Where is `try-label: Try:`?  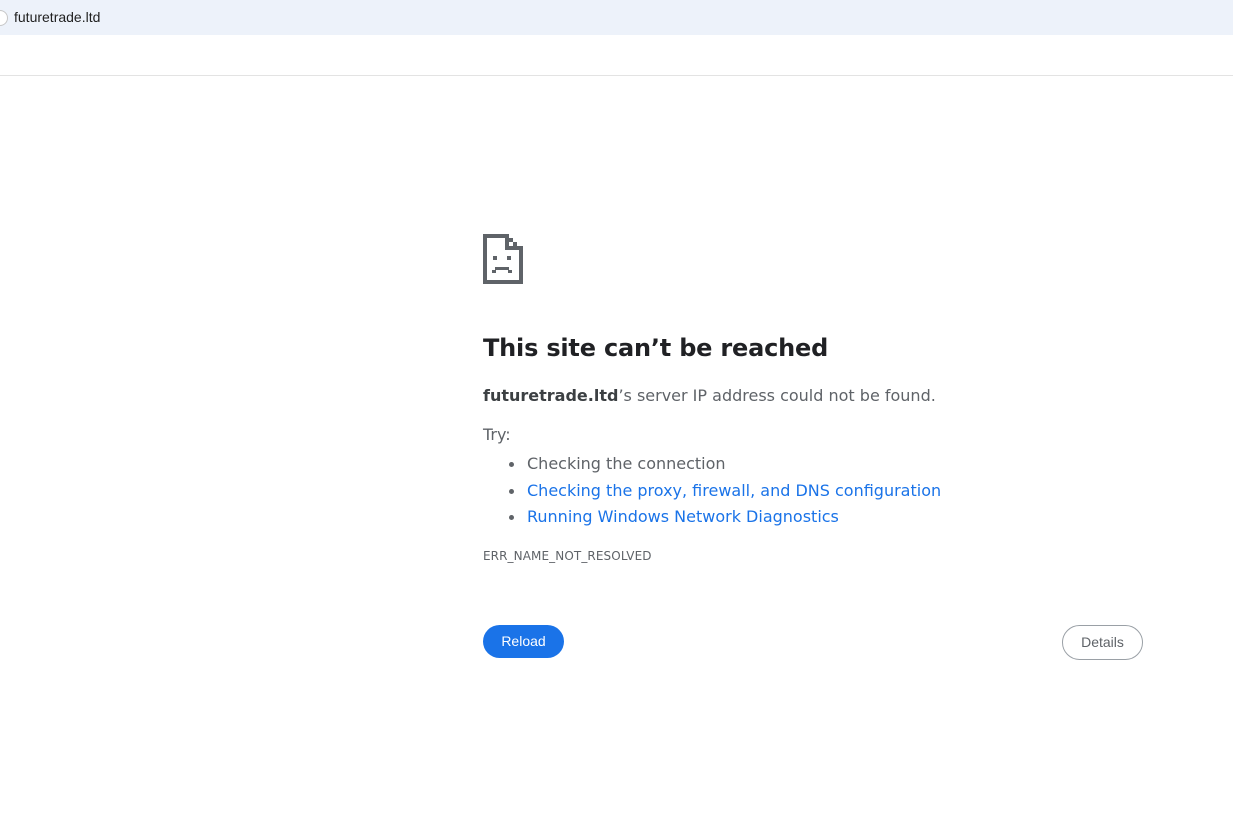
try-label: Try: is located at coordinates (497, 434).